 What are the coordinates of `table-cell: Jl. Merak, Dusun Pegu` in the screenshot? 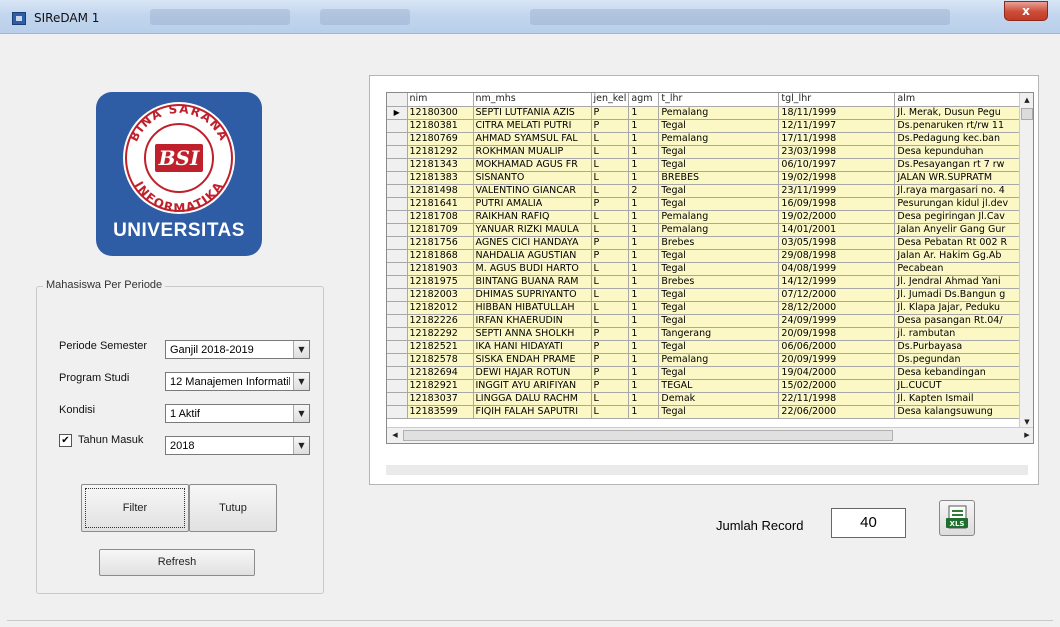 It's located at (960, 113).